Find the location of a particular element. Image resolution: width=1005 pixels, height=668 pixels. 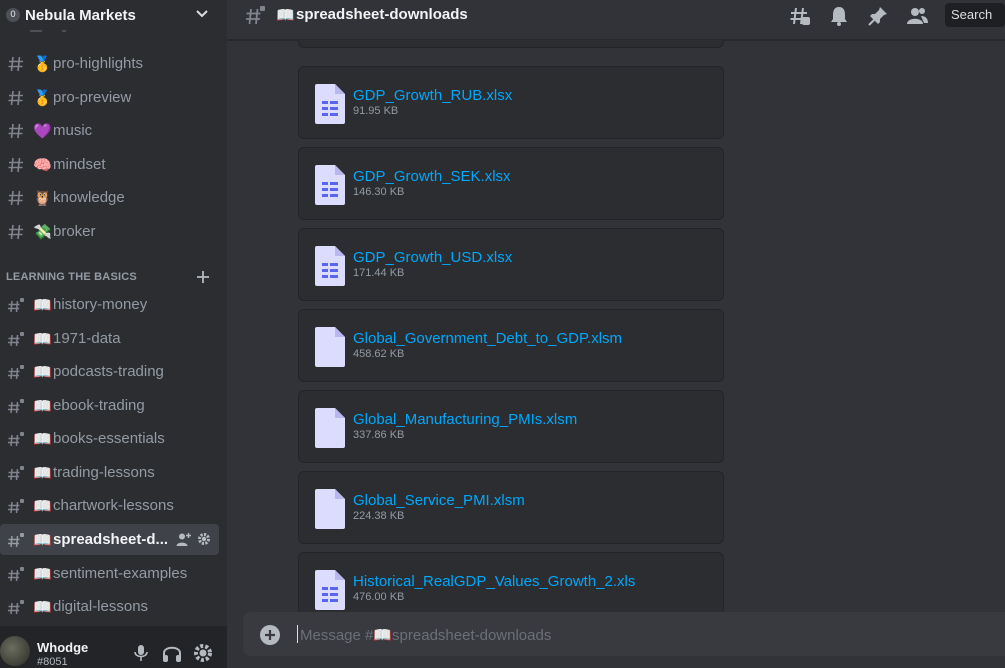

server-name: Nebula Markets is located at coordinates (80, 15).